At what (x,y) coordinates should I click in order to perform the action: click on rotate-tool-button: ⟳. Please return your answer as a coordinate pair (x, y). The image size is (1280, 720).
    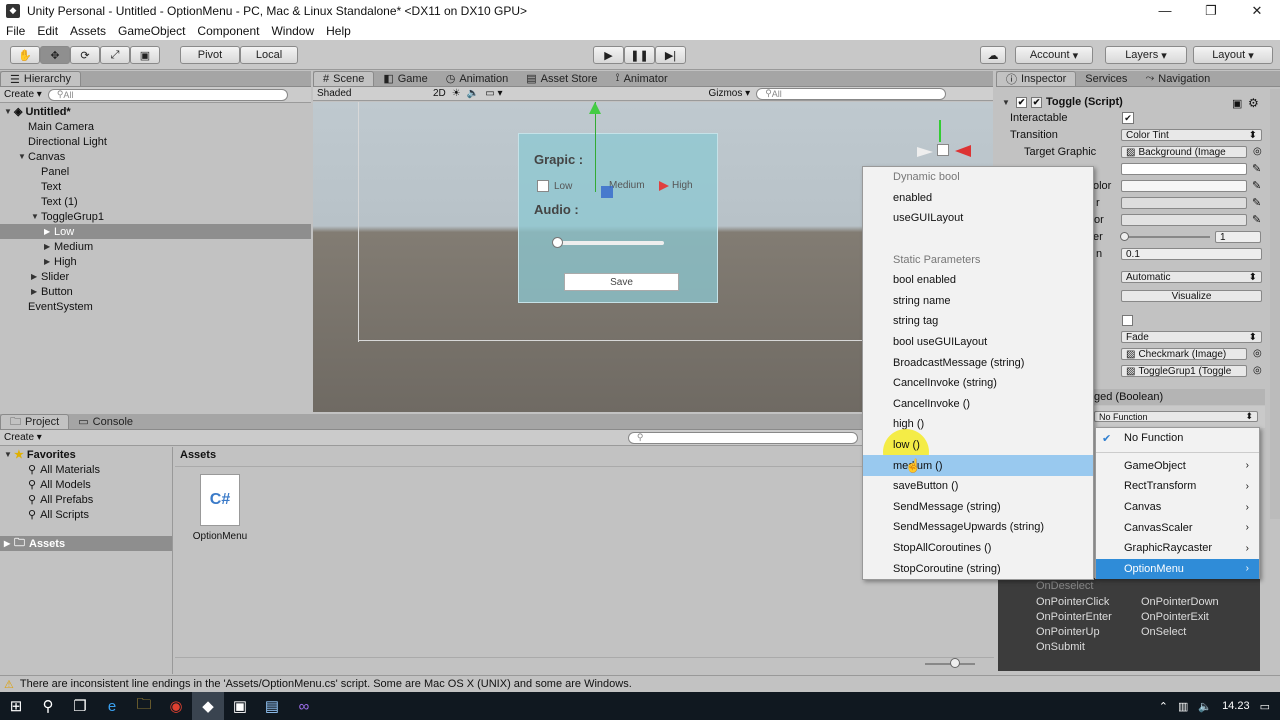
    Looking at the image, I should click on (85, 55).